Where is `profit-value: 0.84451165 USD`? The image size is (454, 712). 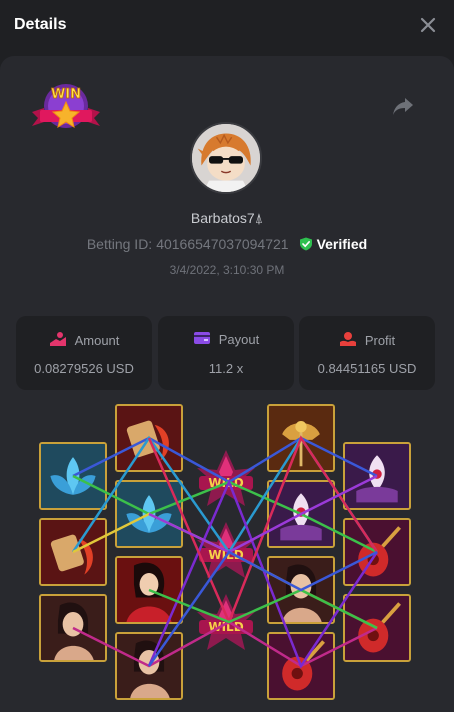
profit-value: 0.84451165 USD is located at coordinates (367, 368).